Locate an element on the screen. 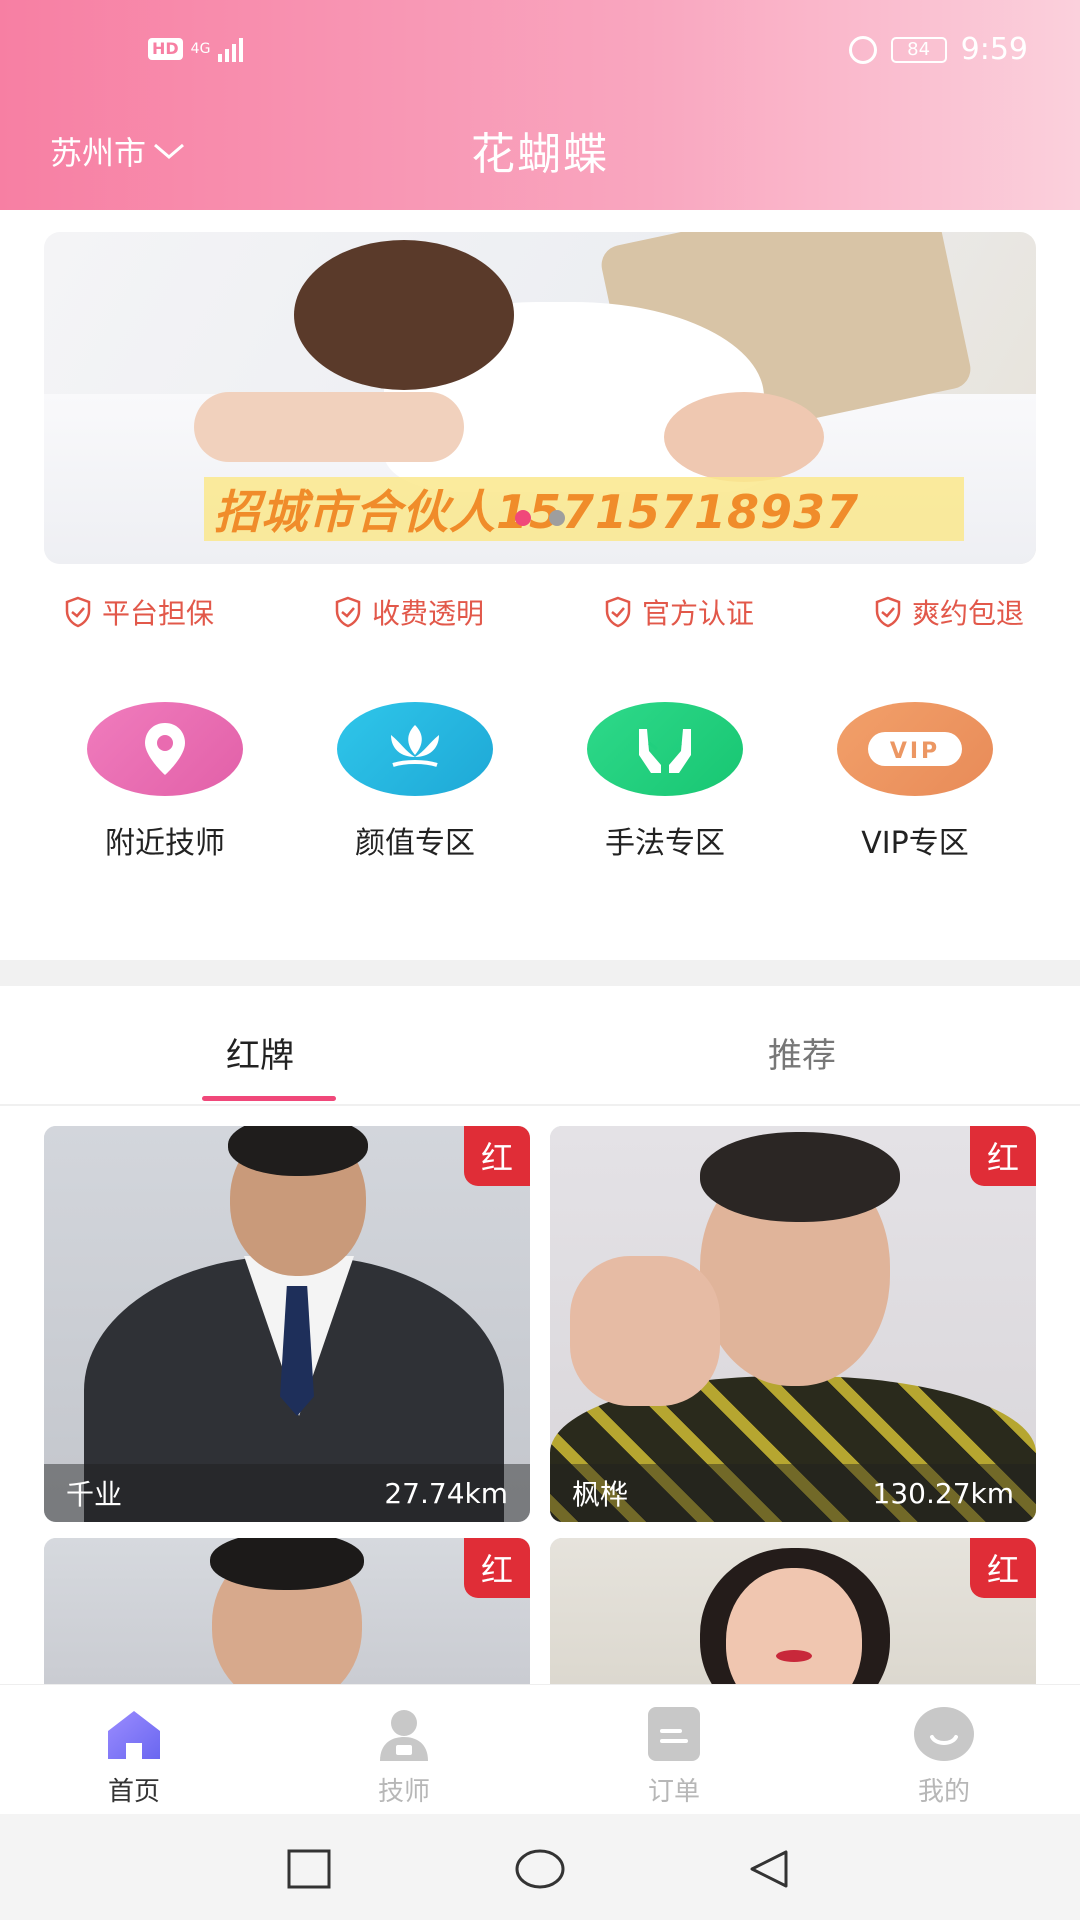 Image resolution: width=1080 pixels, height=1920 pixels. technician-name: 千业 is located at coordinates (94, 1494).